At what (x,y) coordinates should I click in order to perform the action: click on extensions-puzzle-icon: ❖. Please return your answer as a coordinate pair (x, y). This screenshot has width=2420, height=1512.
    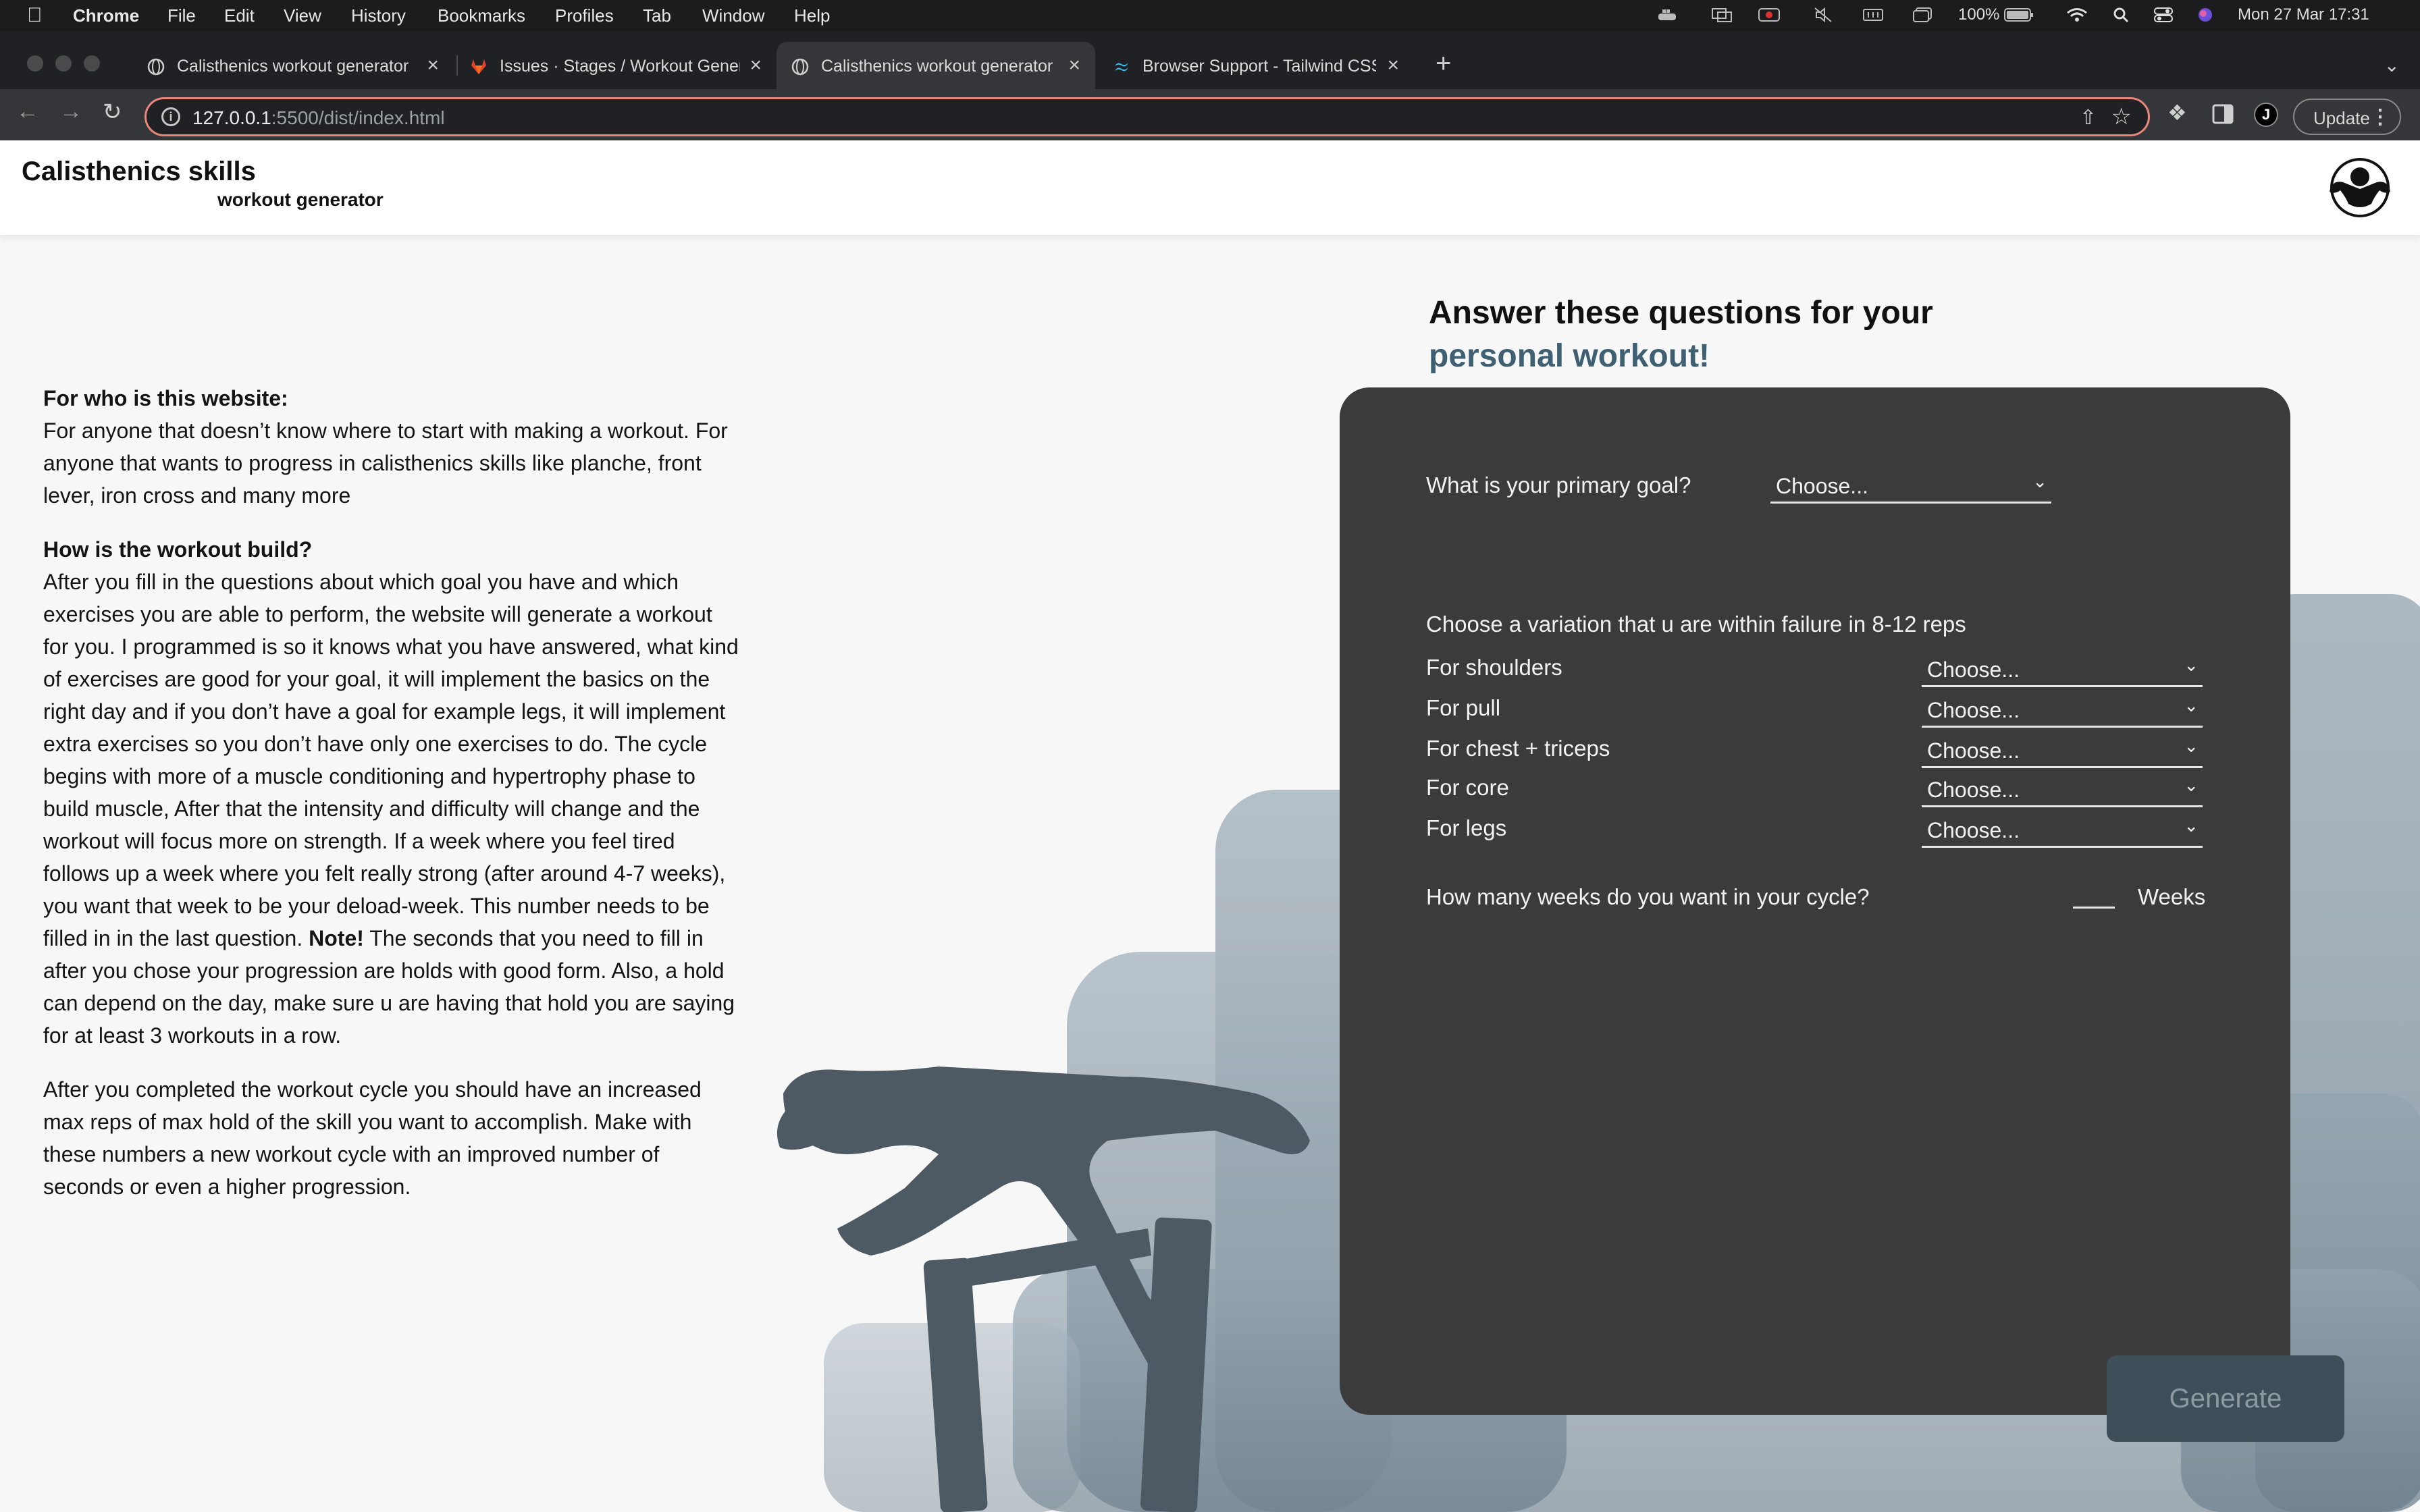
    Looking at the image, I should click on (2177, 113).